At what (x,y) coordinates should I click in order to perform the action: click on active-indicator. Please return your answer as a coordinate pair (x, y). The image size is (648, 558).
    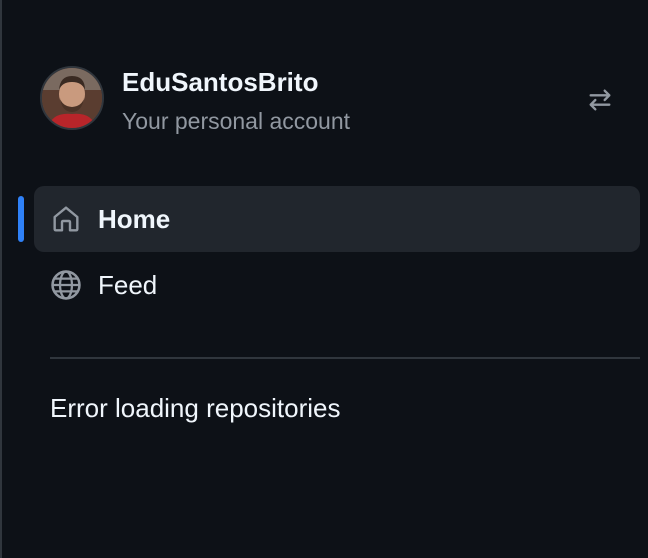
    Looking at the image, I should click on (21, 219).